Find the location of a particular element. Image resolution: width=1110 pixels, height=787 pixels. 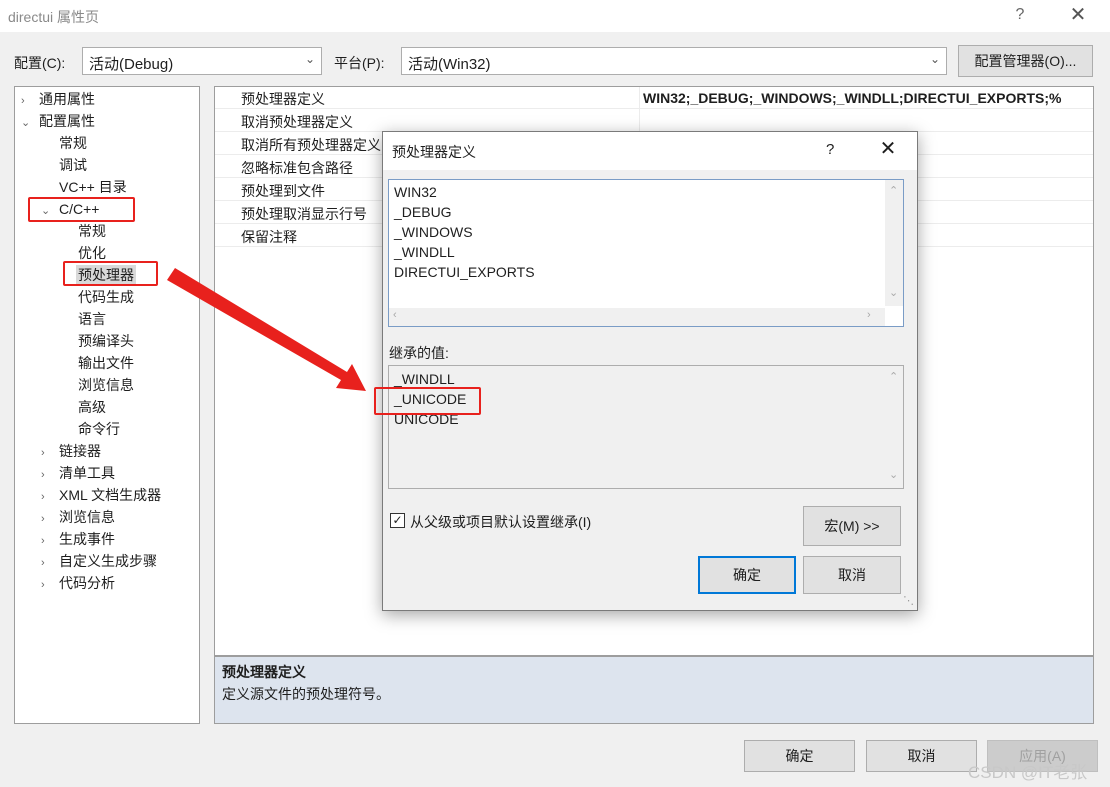

definition-line: DIRECTUI_EXPORTS is located at coordinates (464, 272).